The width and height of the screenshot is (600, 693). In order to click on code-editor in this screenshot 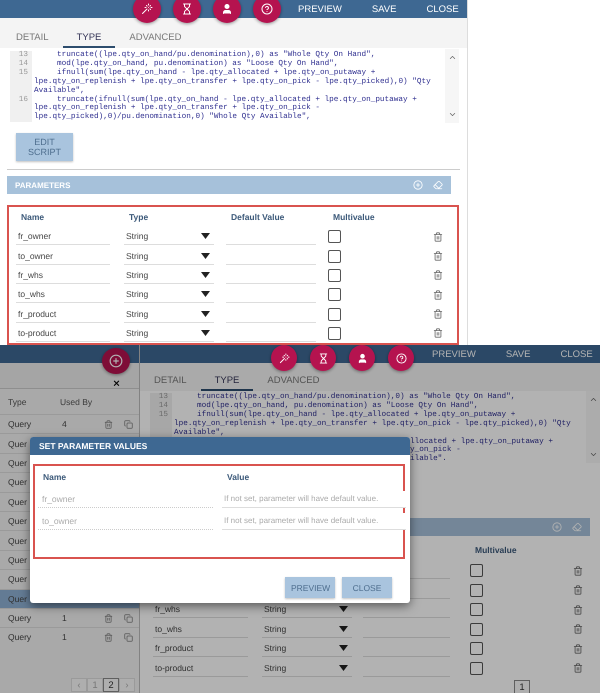, I will do `click(234, 86)`.